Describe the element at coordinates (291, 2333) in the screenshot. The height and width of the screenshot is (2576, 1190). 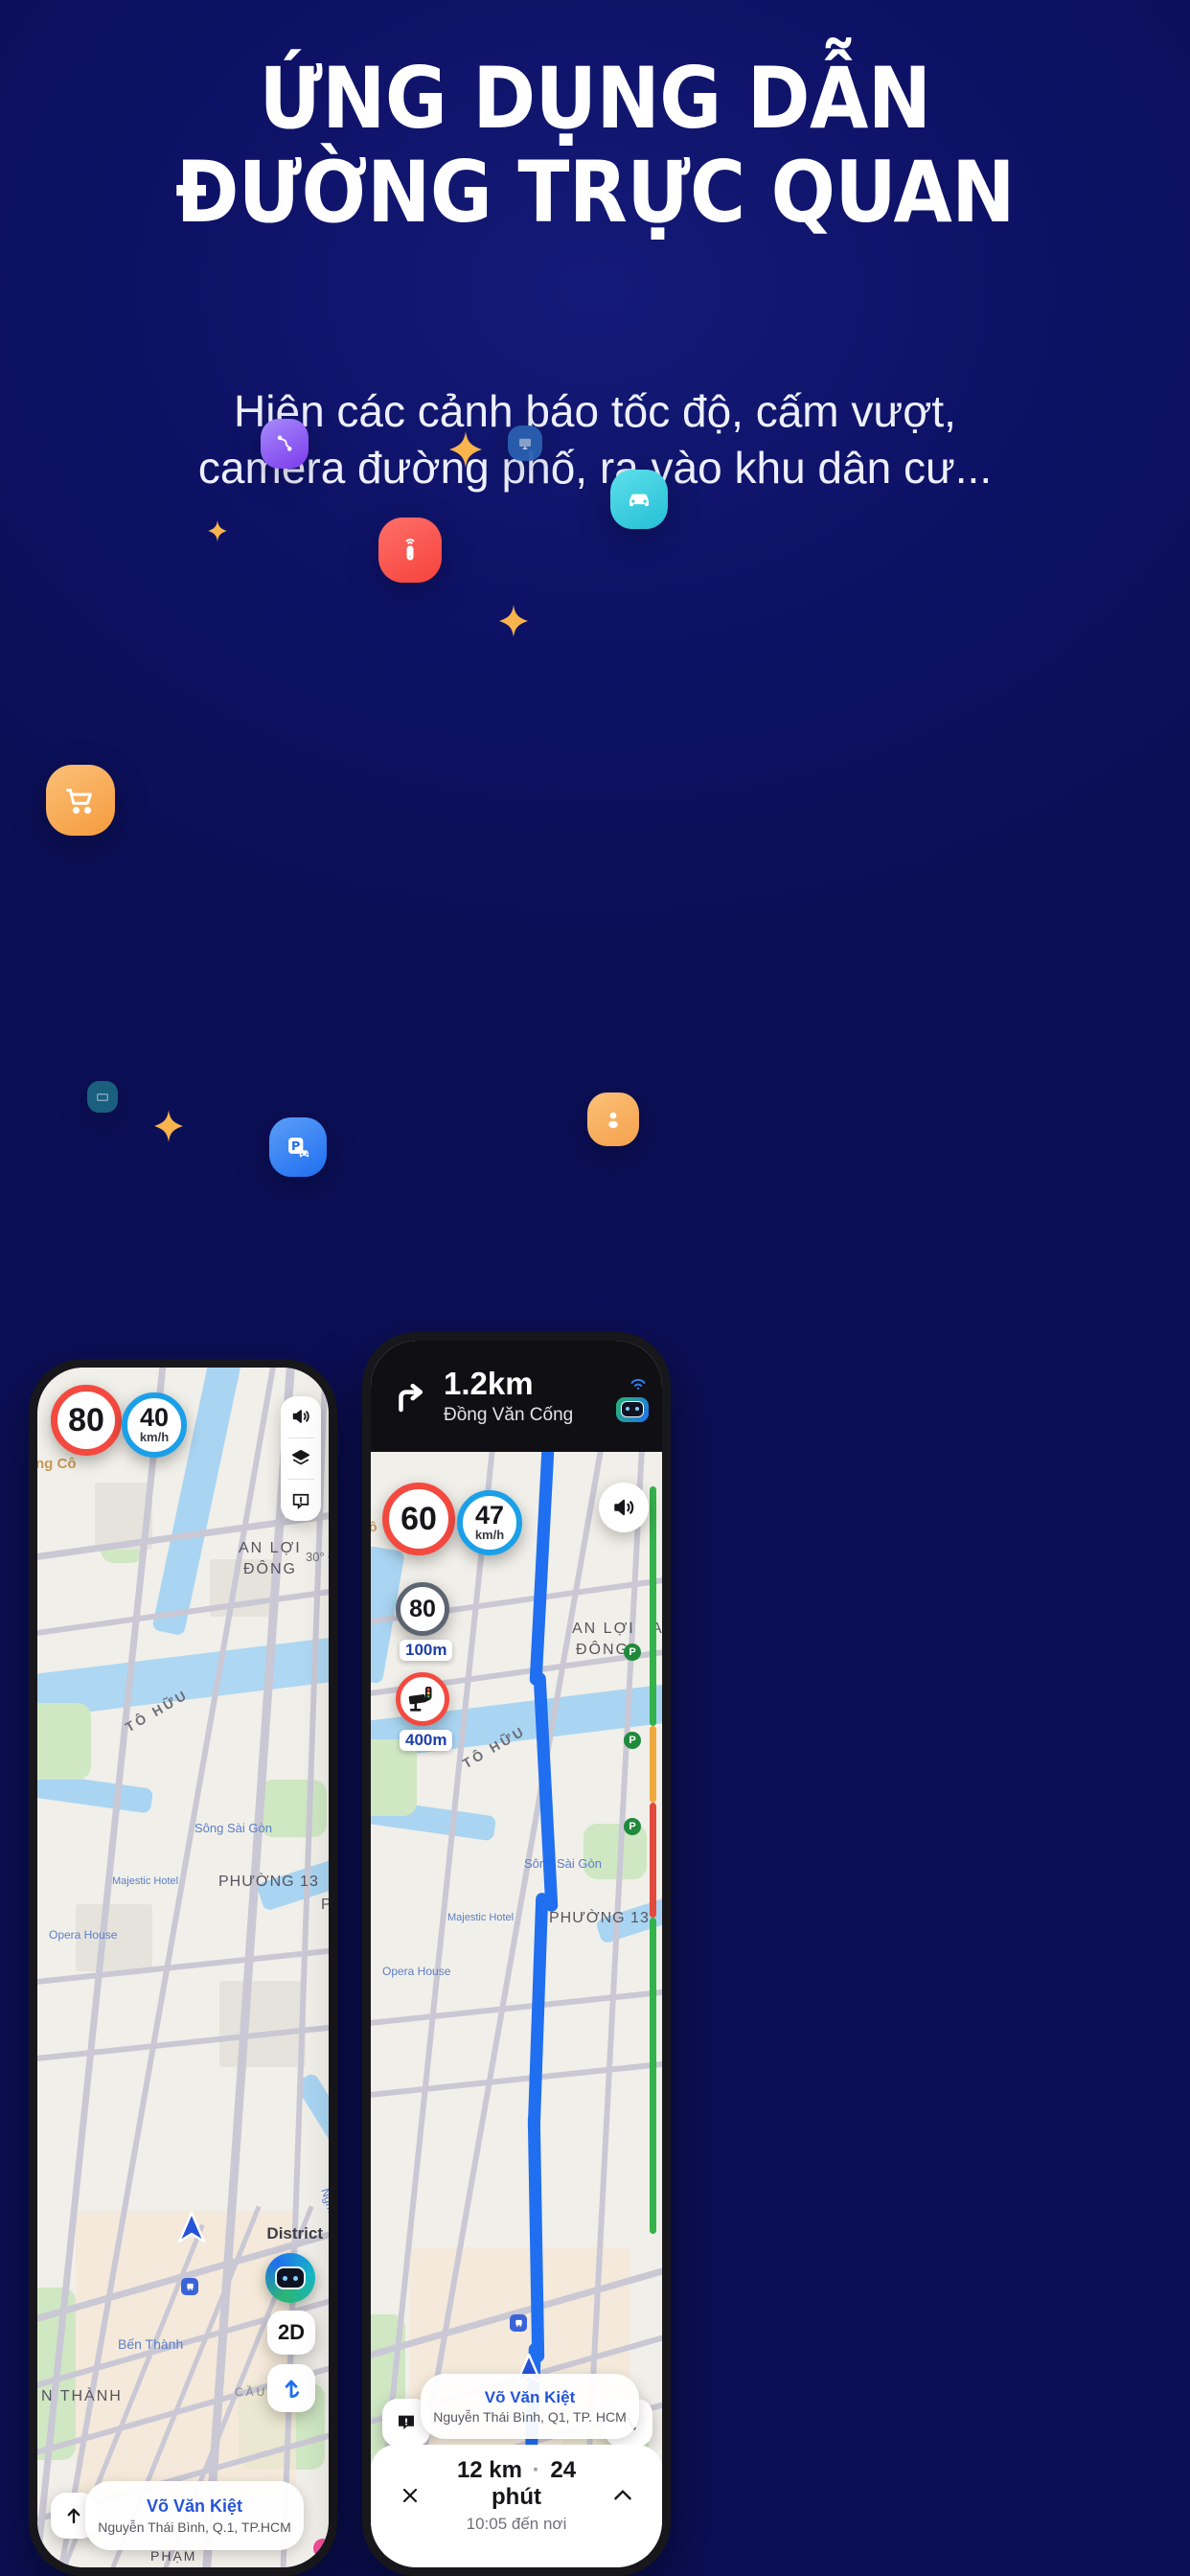
I see `map-mode-button: 2D` at that location.